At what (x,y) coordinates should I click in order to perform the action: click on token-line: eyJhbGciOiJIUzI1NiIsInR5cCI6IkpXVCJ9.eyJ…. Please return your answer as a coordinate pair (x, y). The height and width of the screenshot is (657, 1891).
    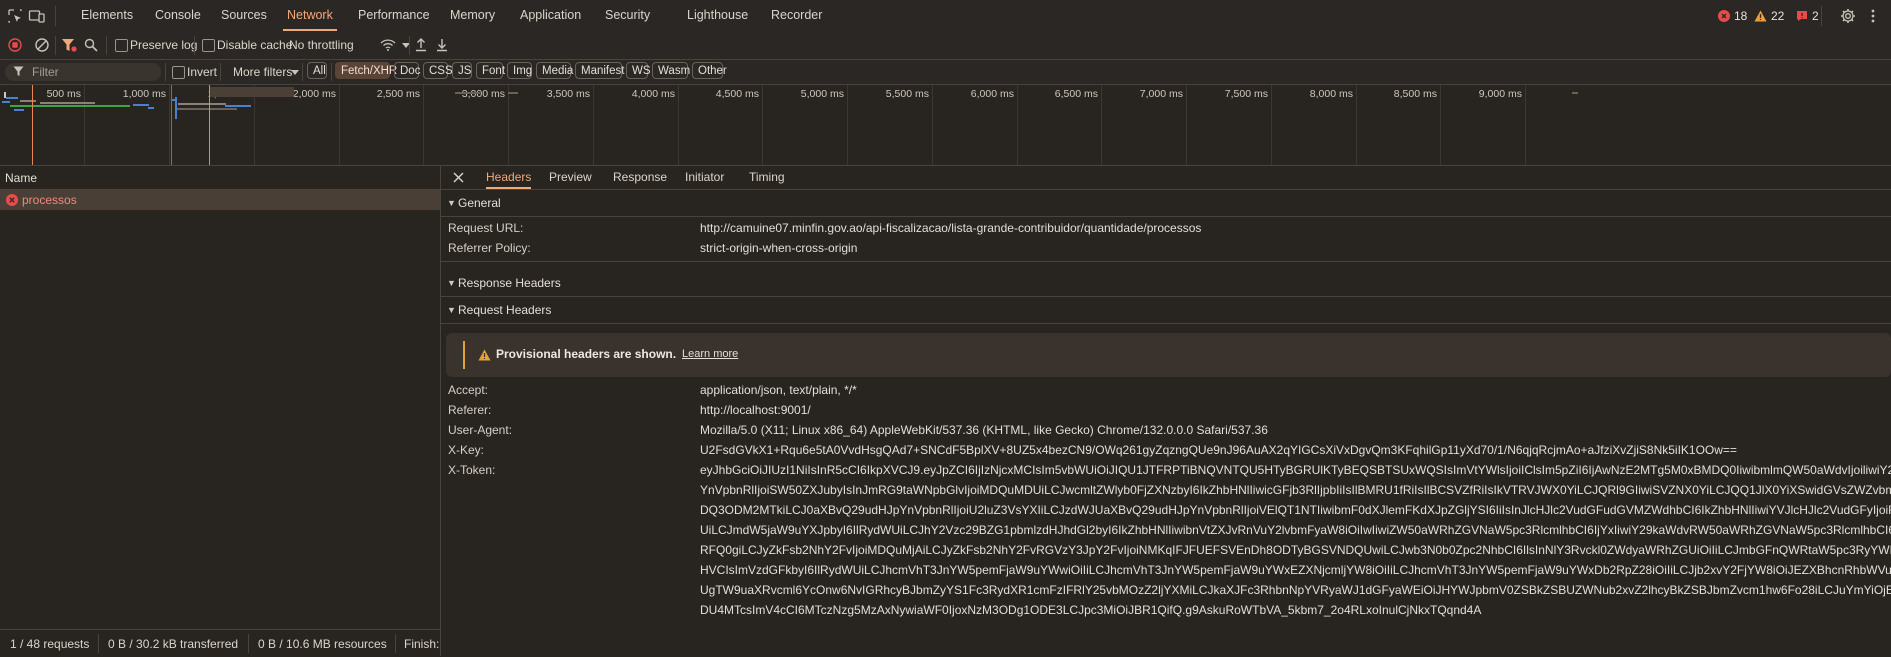
    Looking at the image, I should click on (1295, 470).